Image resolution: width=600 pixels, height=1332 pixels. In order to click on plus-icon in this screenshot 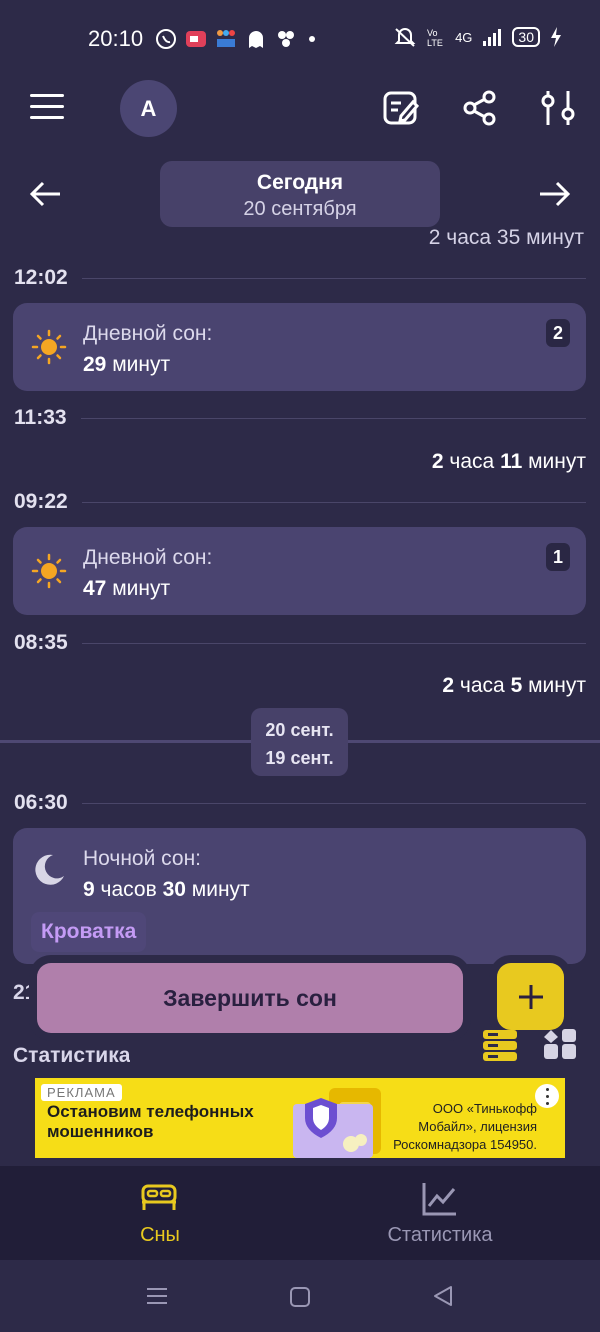, I will do `click(530, 996)`.